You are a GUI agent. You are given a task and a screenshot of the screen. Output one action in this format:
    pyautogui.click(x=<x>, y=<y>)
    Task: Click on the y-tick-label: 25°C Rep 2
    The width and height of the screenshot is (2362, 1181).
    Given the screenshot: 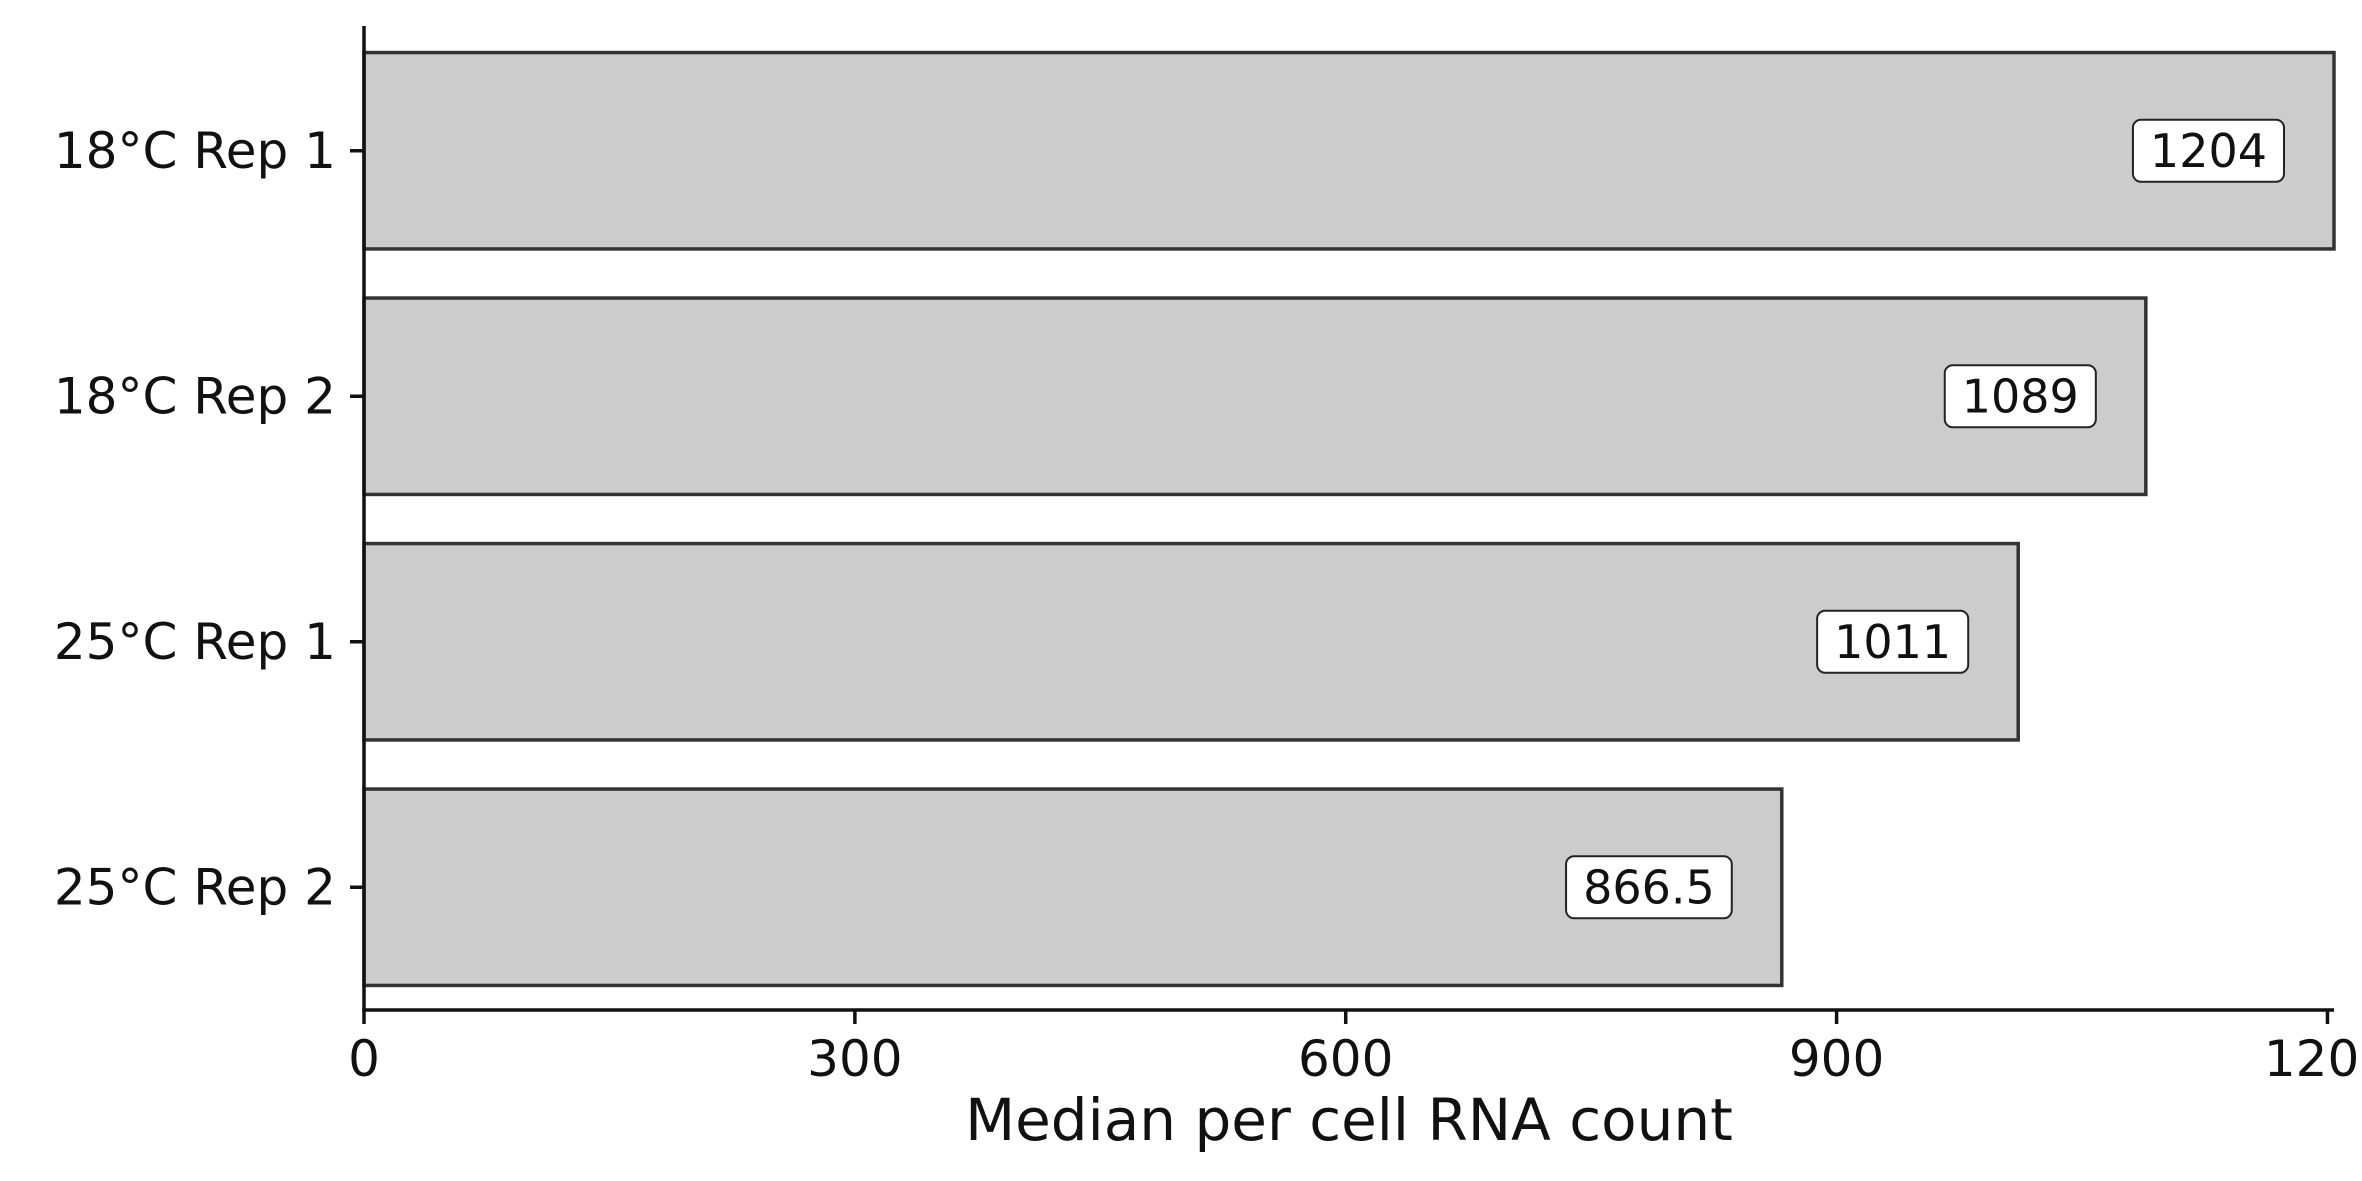 What is the action you would take?
    pyautogui.click(x=195, y=887)
    